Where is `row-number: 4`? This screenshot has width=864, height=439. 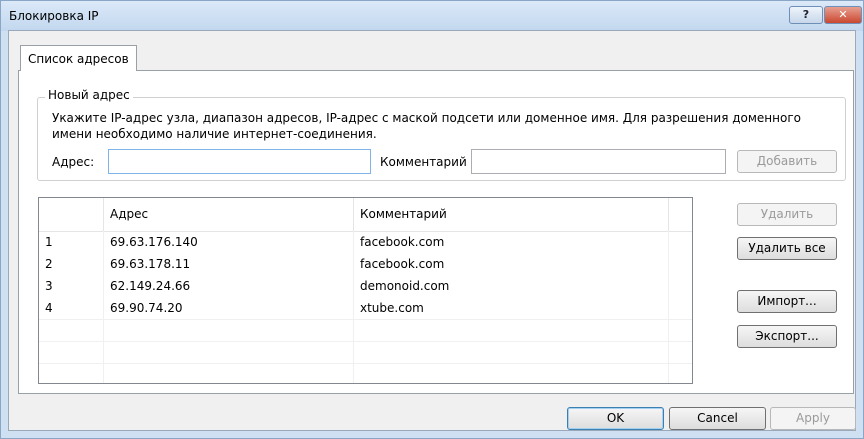 row-number: 4 is located at coordinates (49, 308).